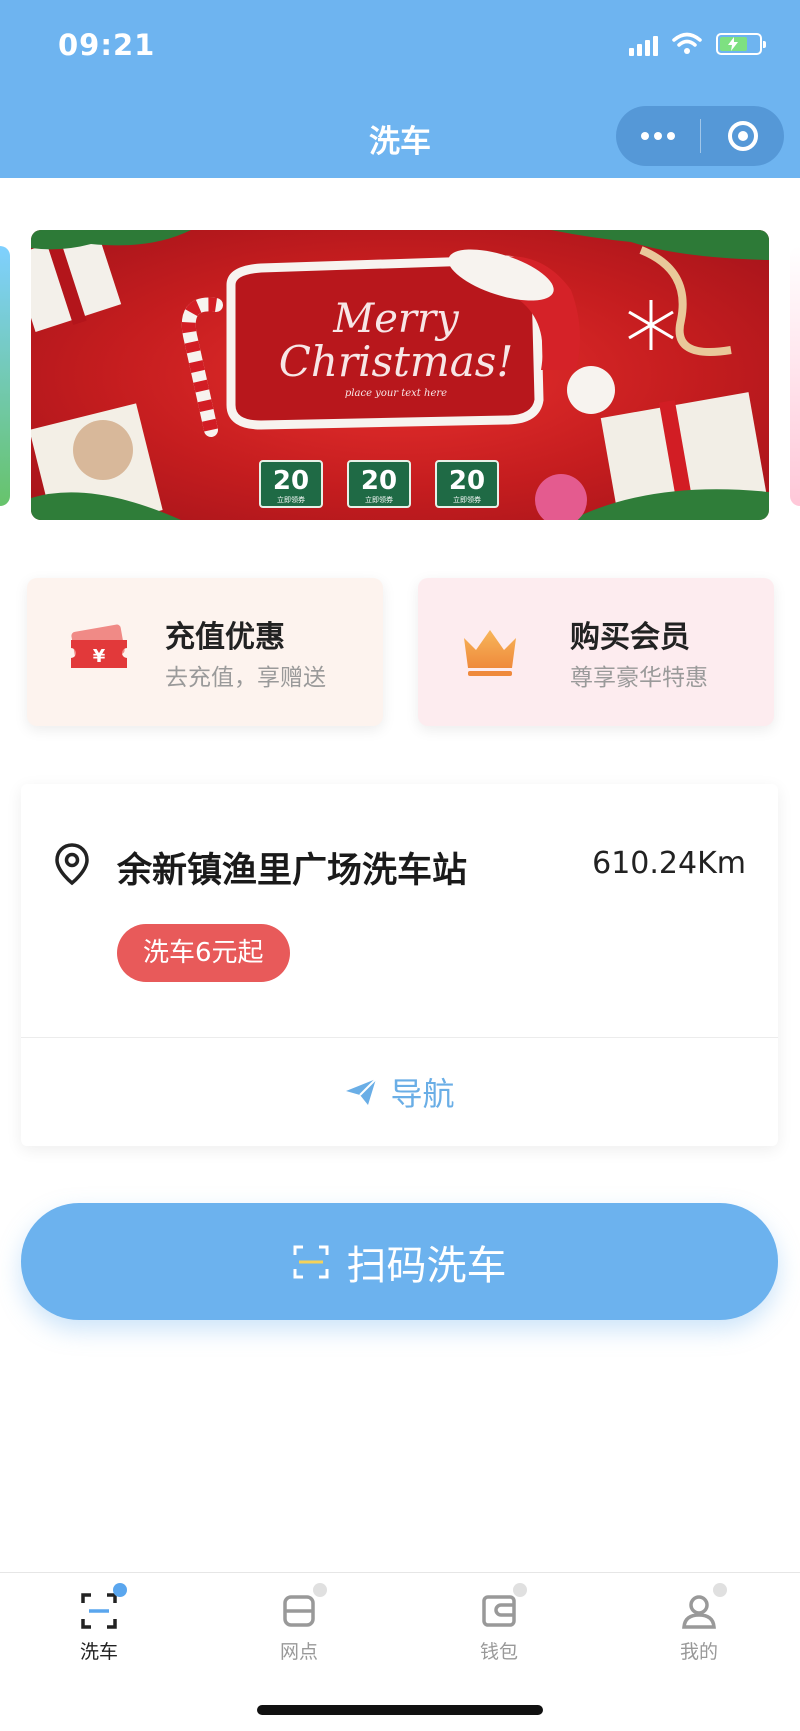  I want to click on miniprogram-capsule, so click(700, 136).